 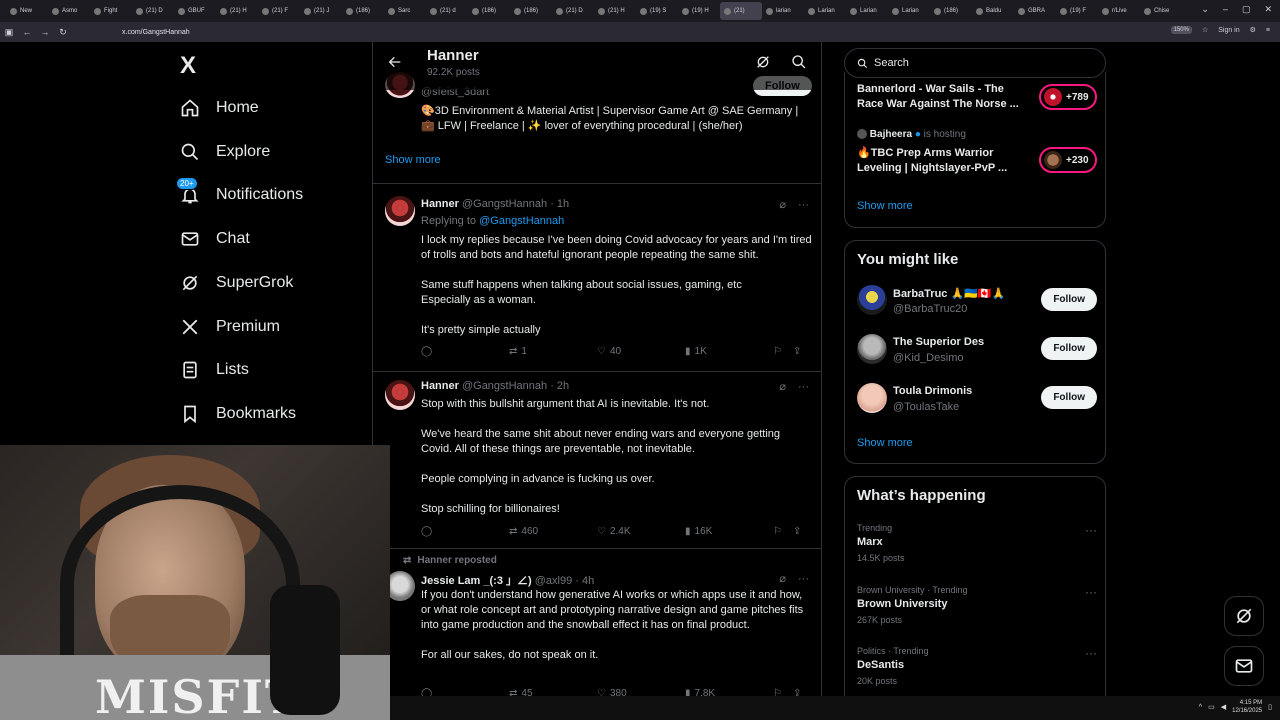 What do you see at coordinates (69, 11) in the screenshot?
I see `browser-tab: Asmo` at bounding box center [69, 11].